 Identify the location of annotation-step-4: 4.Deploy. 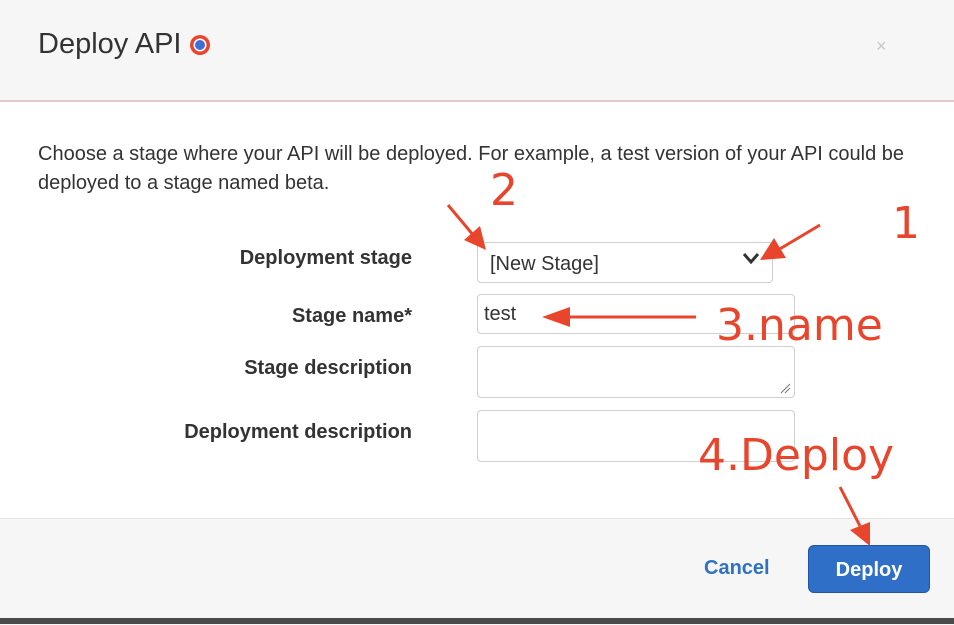
(796, 455).